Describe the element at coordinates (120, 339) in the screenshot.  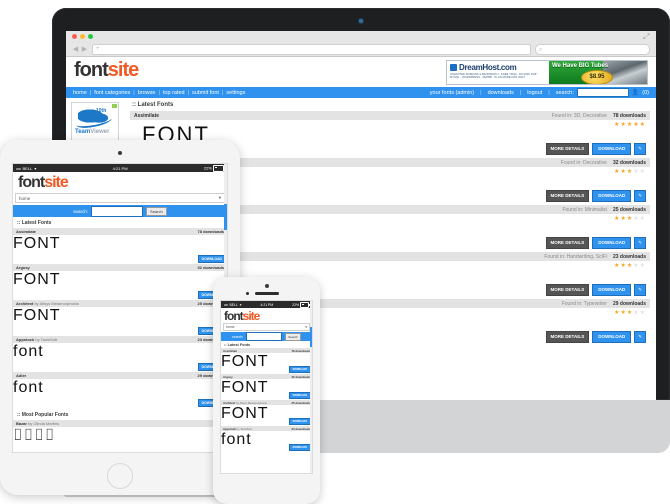
I see `font-row-meta: Appstock by TanisSoft 23 downloads` at that location.